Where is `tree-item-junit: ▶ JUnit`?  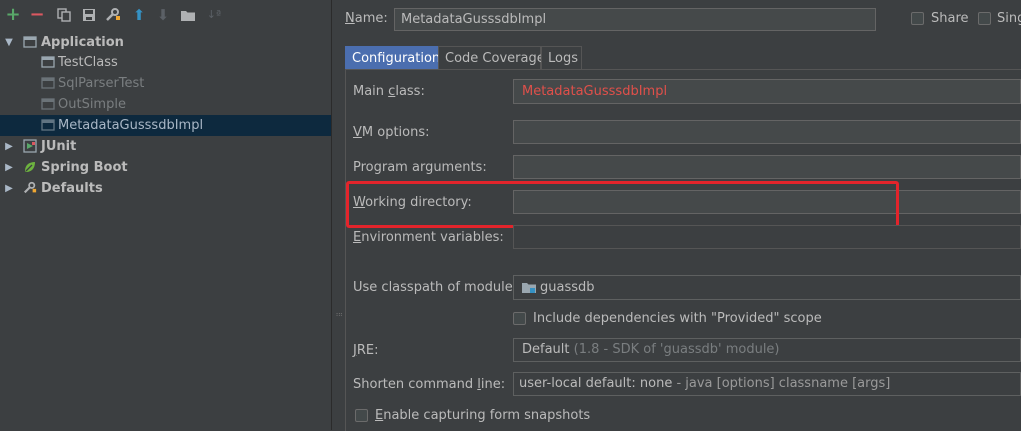
tree-item-junit: ▶ JUnit is located at coordinates (165, 146).